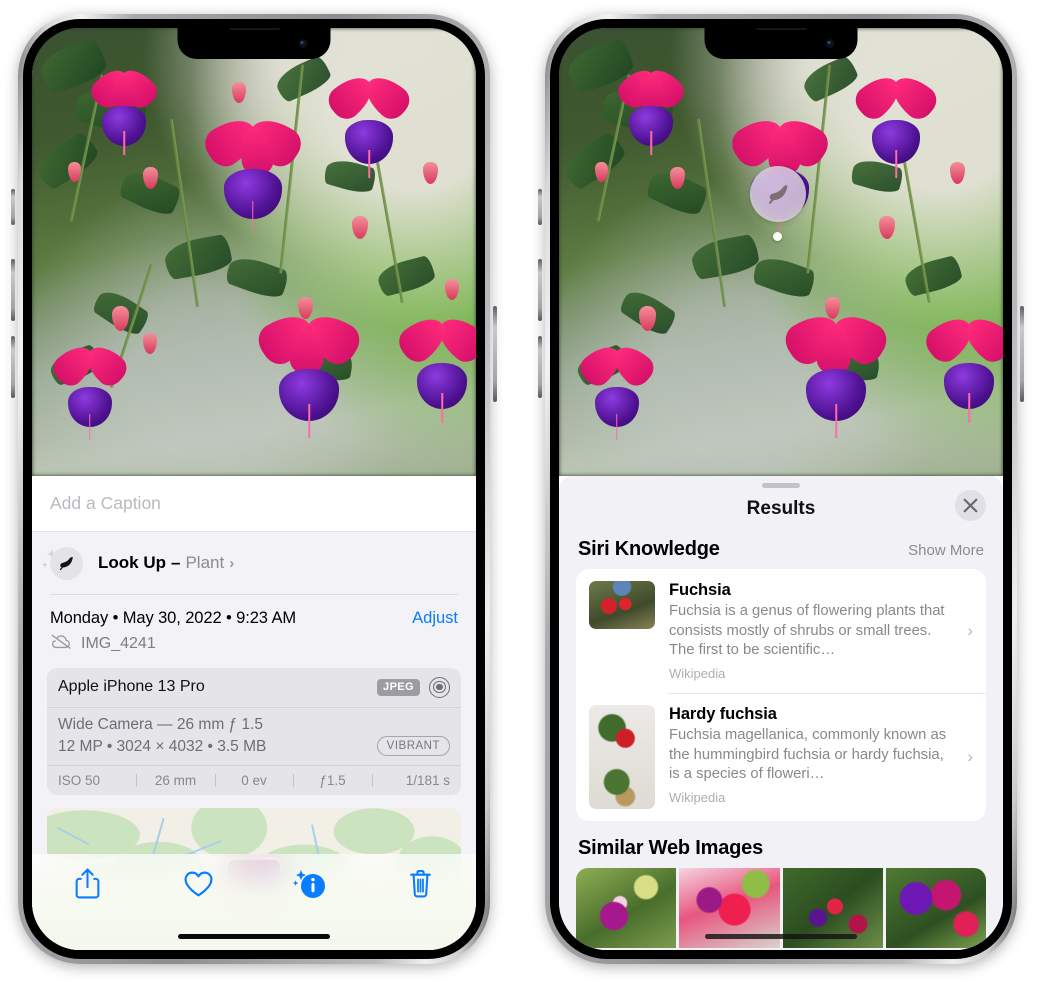 The image size is (1055, 985). I want to click on delete-button, so click(420, 886).